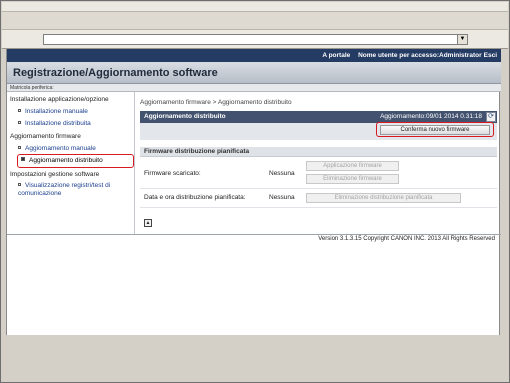 This screenshot has height=383, width=510. Describe the element at coordinates (435, 130) in the screenshot. I see `confirm-firmware-button: Conferma nuovo firmware` at that location.